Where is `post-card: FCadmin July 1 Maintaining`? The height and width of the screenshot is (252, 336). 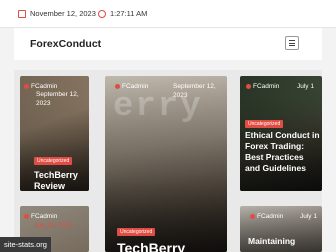 post-card: FCadmin July 1 Maintaining is located at coordinates (281, 229).